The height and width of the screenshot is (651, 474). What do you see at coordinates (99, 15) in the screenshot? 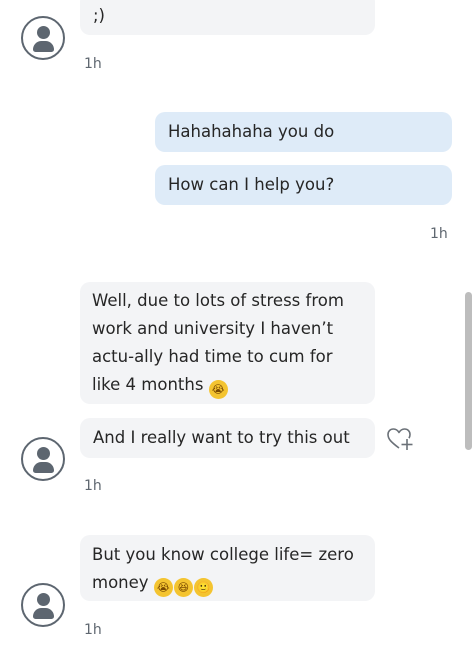
I see `message-text: ;)` at bounding box center [99, 15].